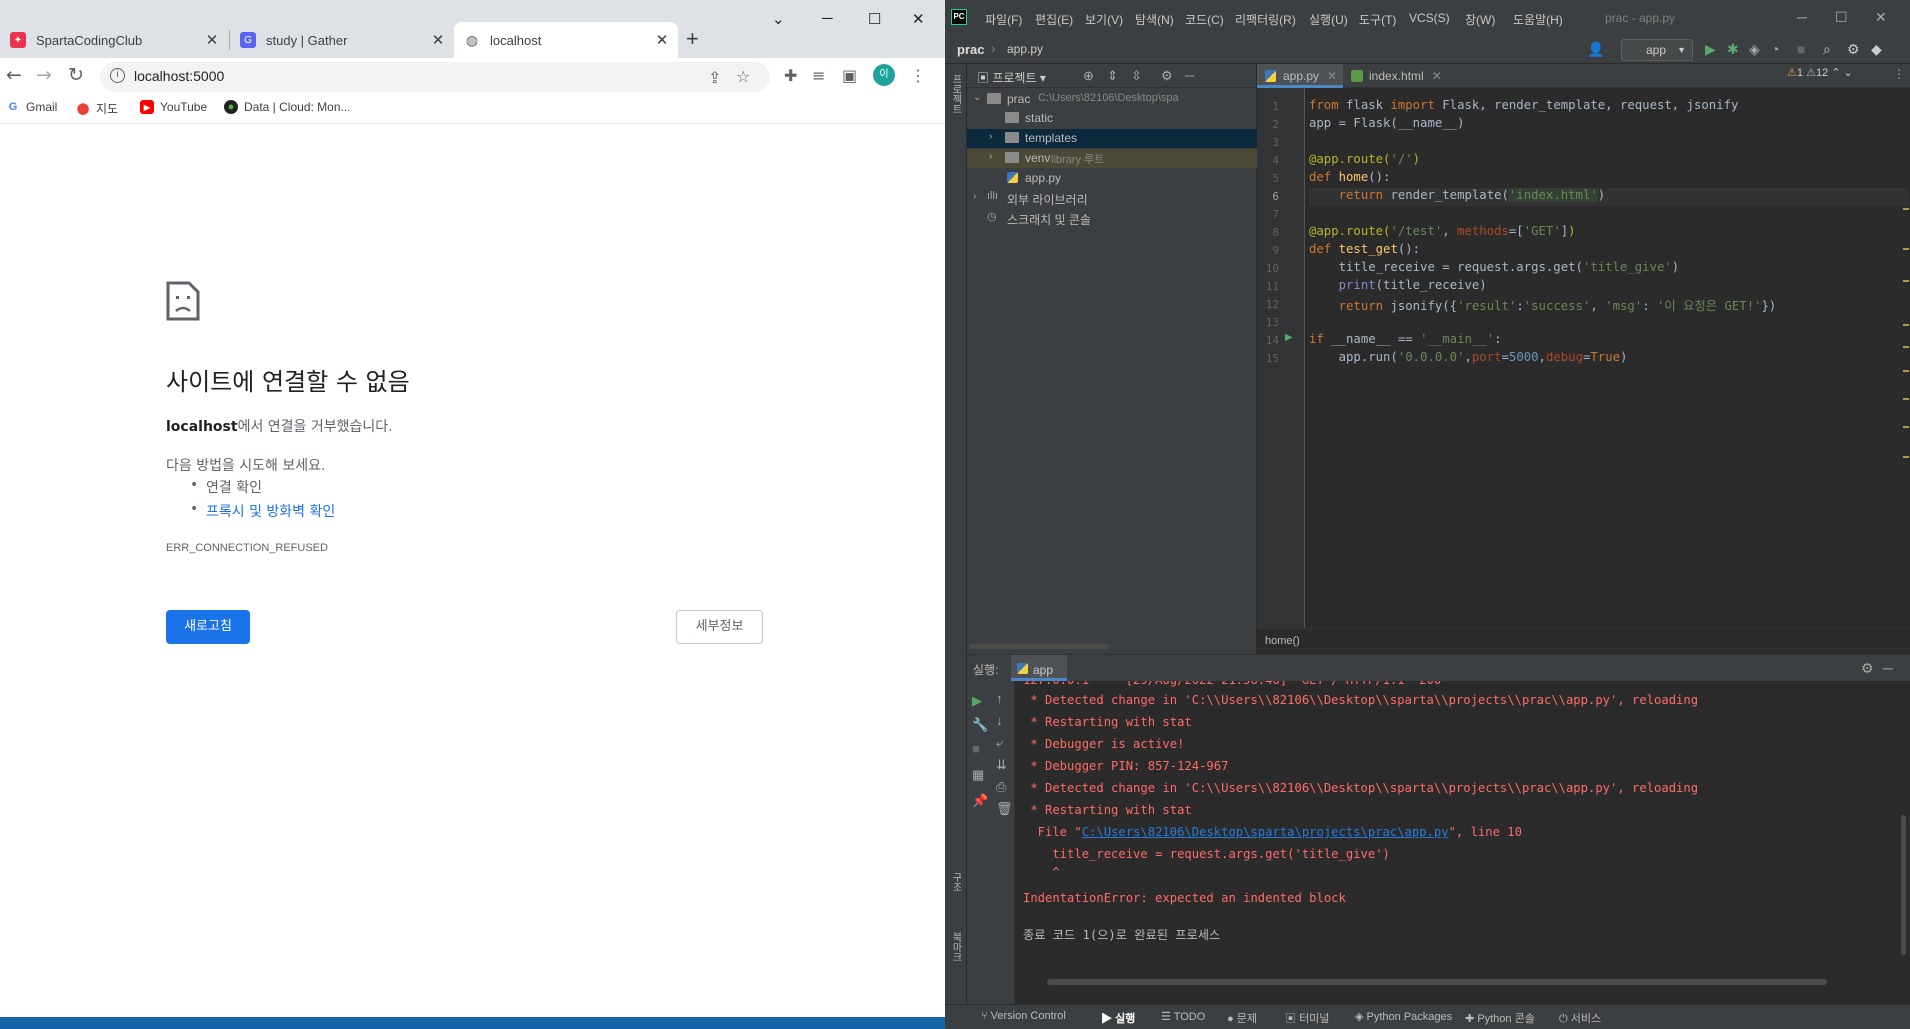 The width and height of the screenshot is (1910, 1029). What do you see at coordinates (1154, 19) in the screenshot?
I see `menu-navigate: 탐색(N)` at bounding box center [1154, 19].